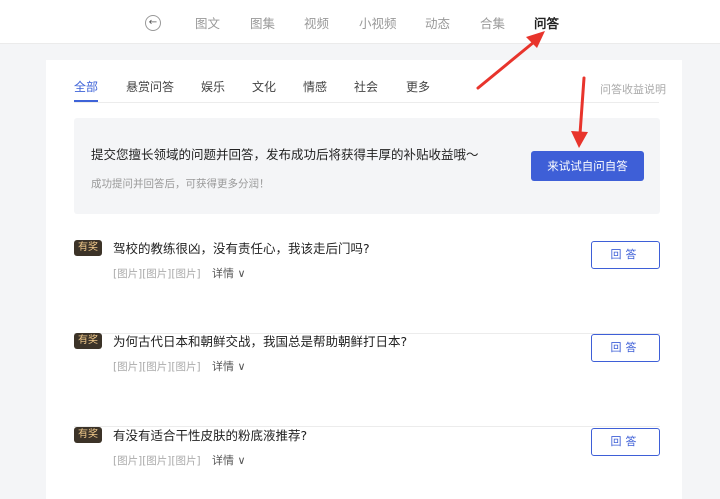  I want to click on self-qa-button: 来试试自问自答, so click(587, 166).